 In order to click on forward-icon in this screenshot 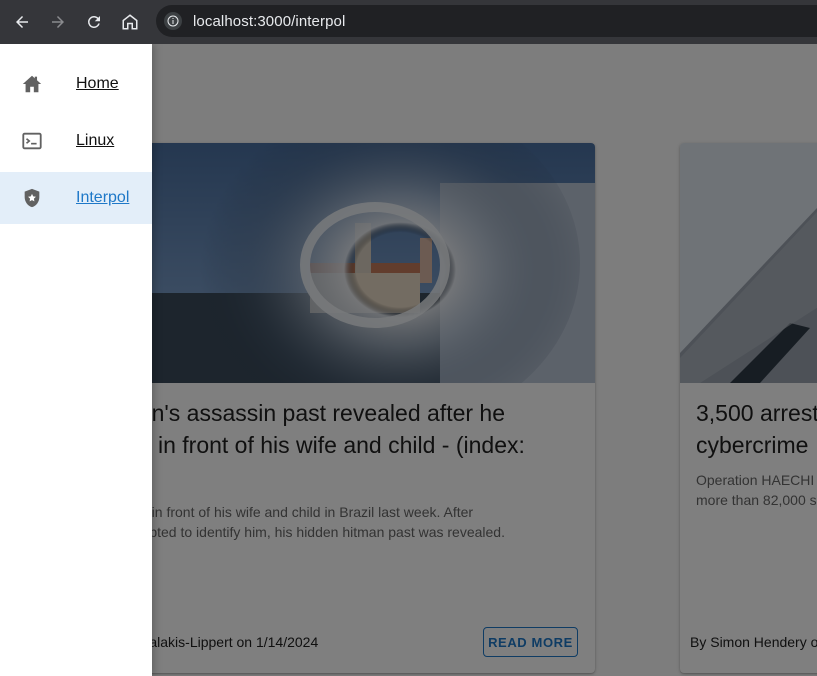, I will do `click(58, 22)`.